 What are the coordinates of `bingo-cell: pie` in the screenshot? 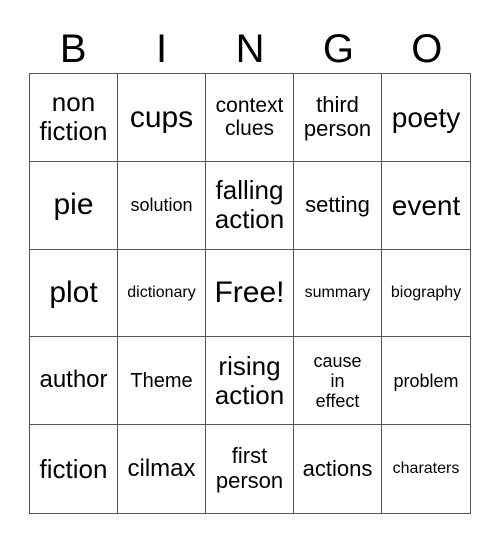 It's located at (74, 205).